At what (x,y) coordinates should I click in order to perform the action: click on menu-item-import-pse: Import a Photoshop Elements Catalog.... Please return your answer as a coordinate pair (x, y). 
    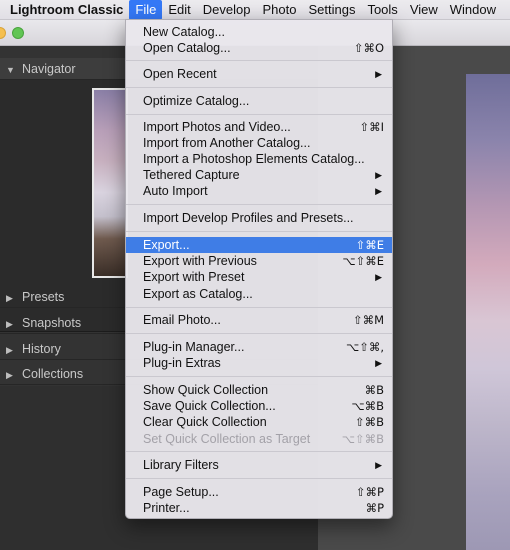
    Looking at the image, I should click on (259, 159).